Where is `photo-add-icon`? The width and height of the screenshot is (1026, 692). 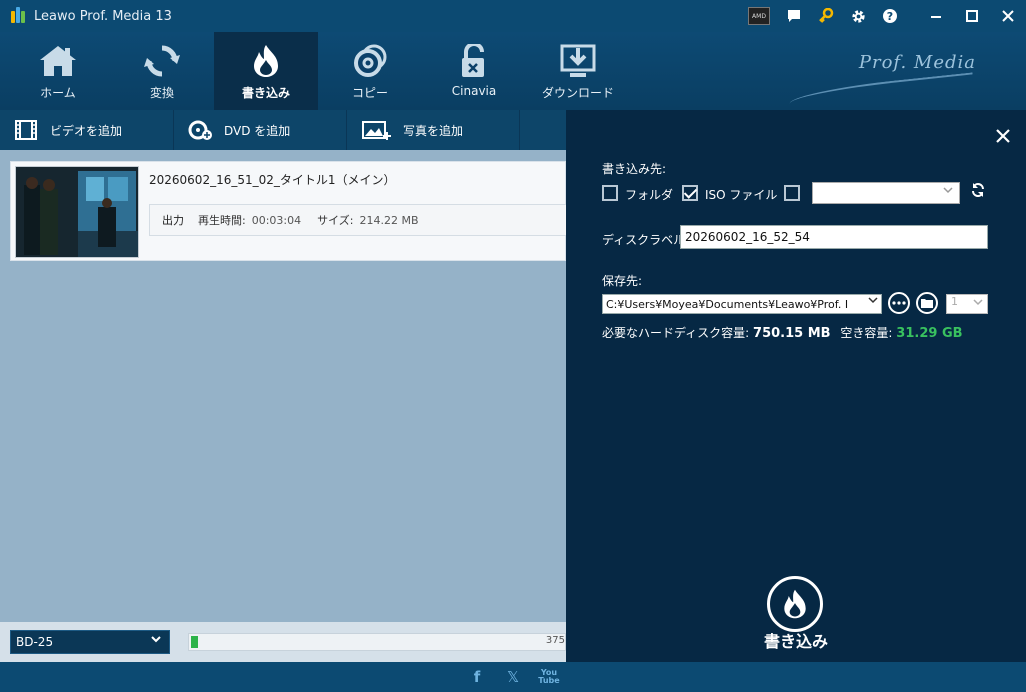
photo-add-icon is located at coordinates (376, 130).